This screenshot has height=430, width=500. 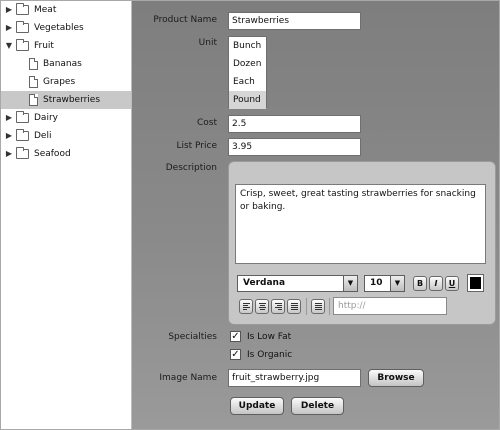 I want to click on tree-item-label: Bananas, so click(x=62, y=64).